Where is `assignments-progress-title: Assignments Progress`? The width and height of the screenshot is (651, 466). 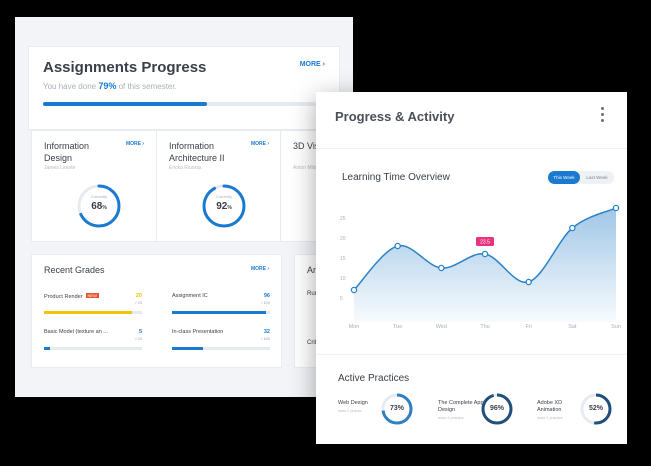
assignments-progress-title: Assignments Progress is located at coordinates (125, 67).